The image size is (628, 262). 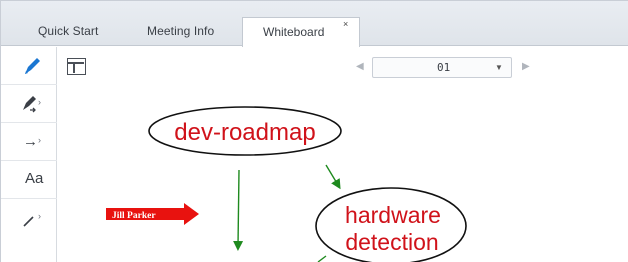 I want to click on close-icon: ×, so click(x=345, y=24).